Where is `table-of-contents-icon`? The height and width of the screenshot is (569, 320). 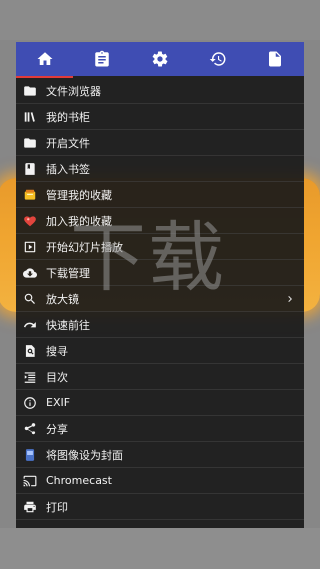
table-of-contents-icon is located at coordinates (30, 377).